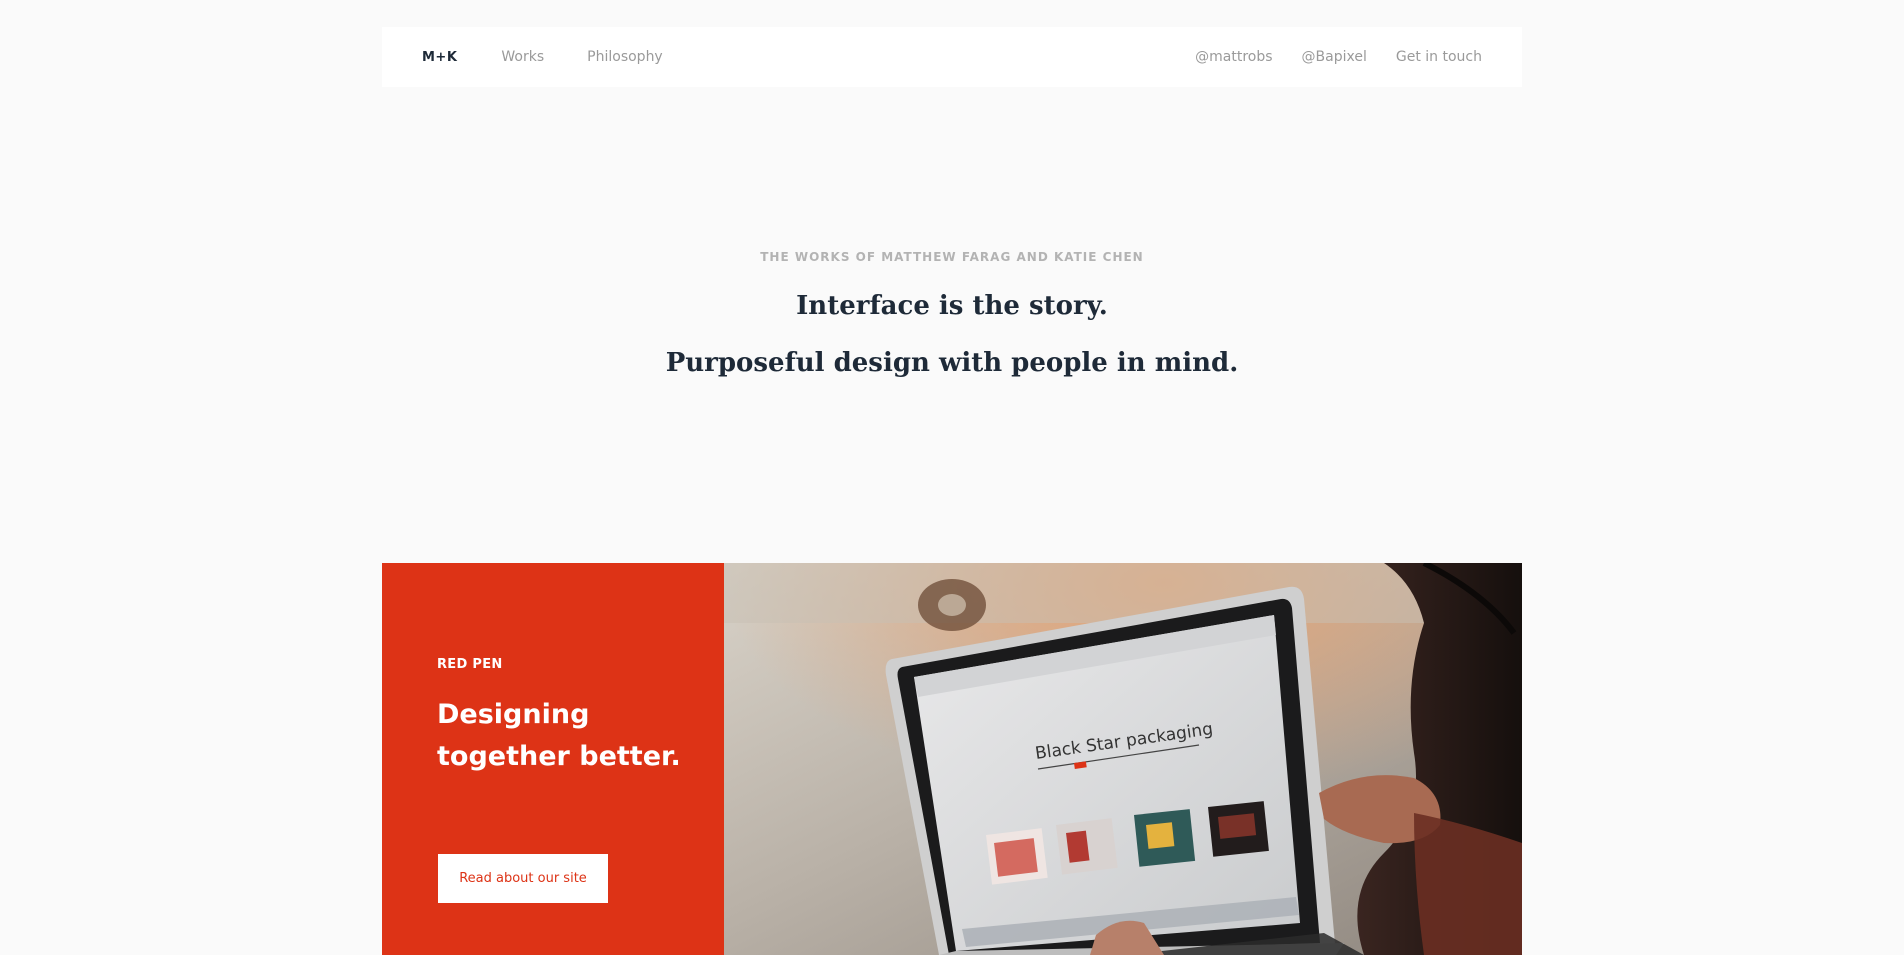 This screenshot has width=1904, height=955. What do you see at coordinates (439, 57) in the screenshot?
I see `logo-link: M+K` at bounding box center [439, 57].